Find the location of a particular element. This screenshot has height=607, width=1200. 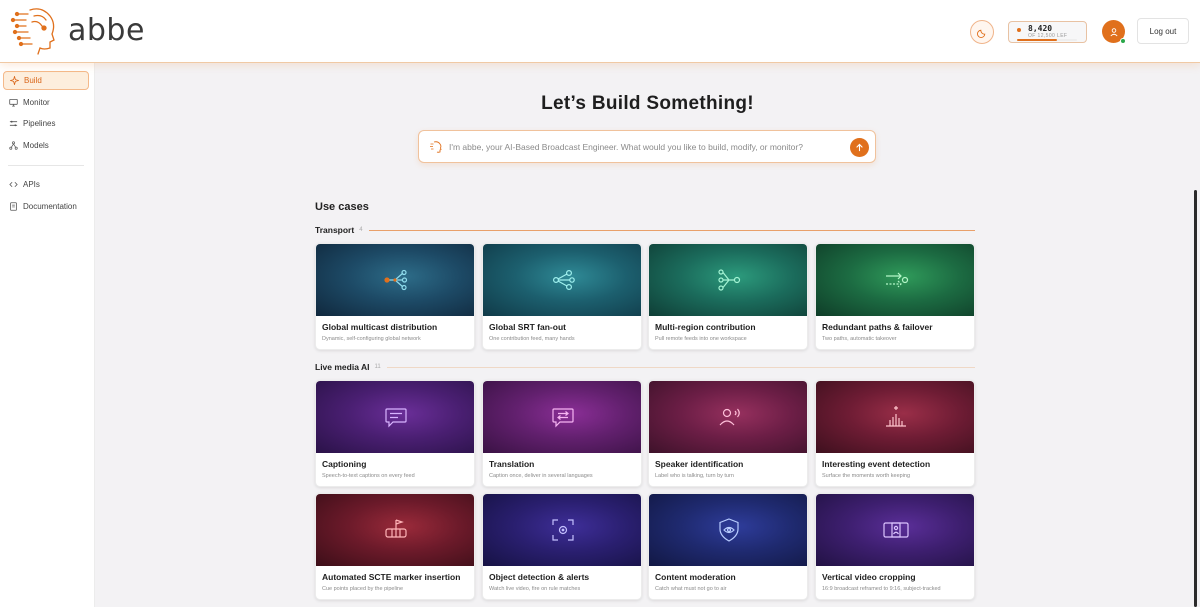

sidebar-divider is located at coordinates (46, 165).